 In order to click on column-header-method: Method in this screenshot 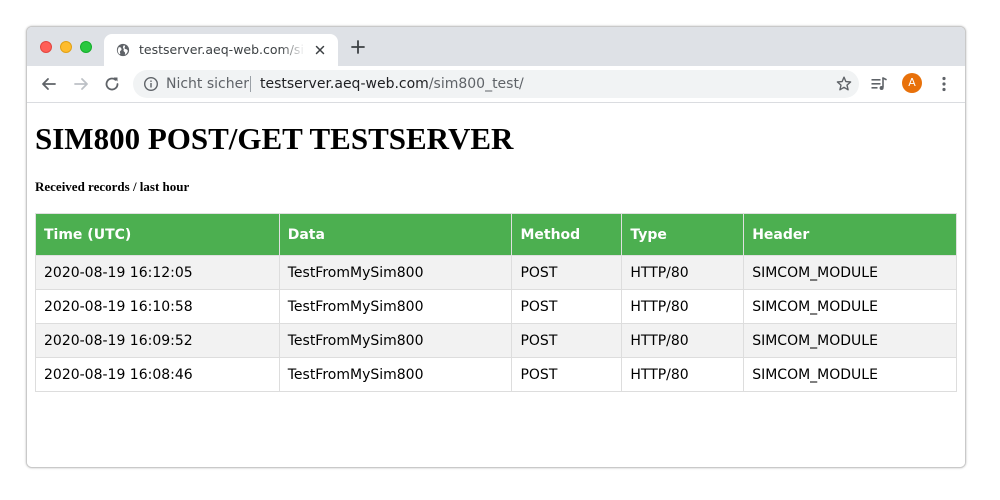, I will do `click(567, 234)`.